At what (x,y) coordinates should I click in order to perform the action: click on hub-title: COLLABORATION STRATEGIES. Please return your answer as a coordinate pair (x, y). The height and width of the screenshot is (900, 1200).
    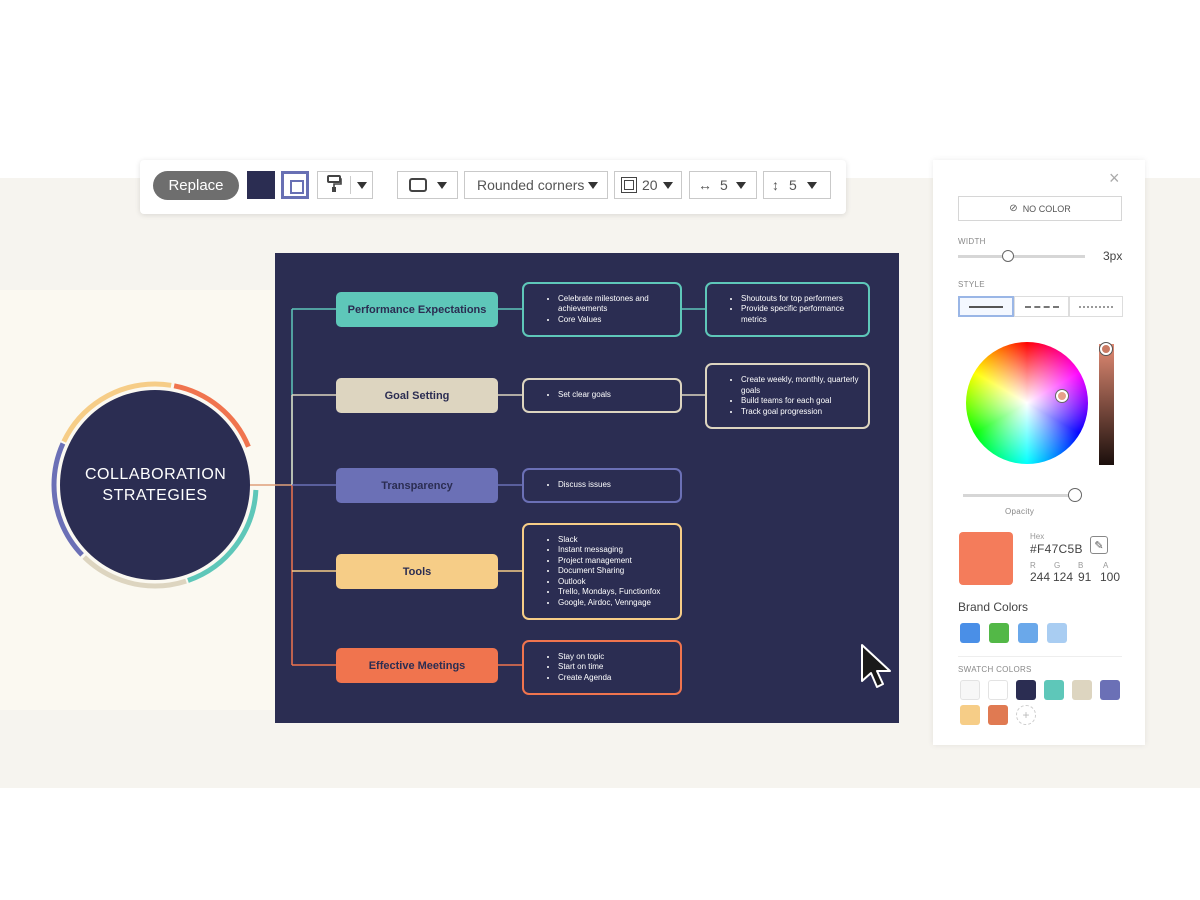
    Looking at the image, I should click on (156, 485).